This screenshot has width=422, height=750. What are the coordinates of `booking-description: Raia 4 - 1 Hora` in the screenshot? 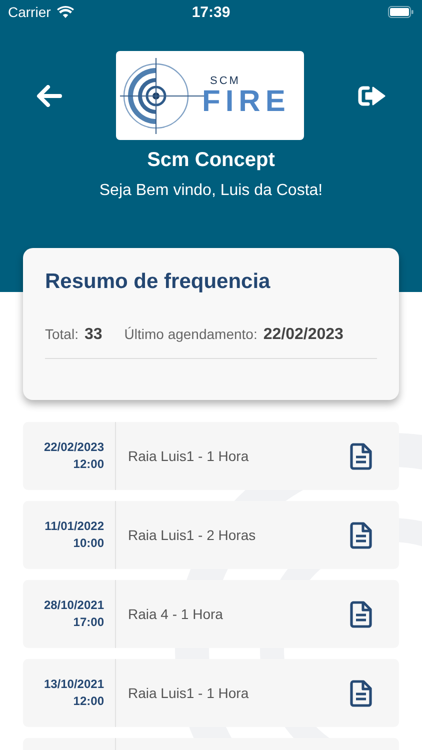 It's located at (175, 614).